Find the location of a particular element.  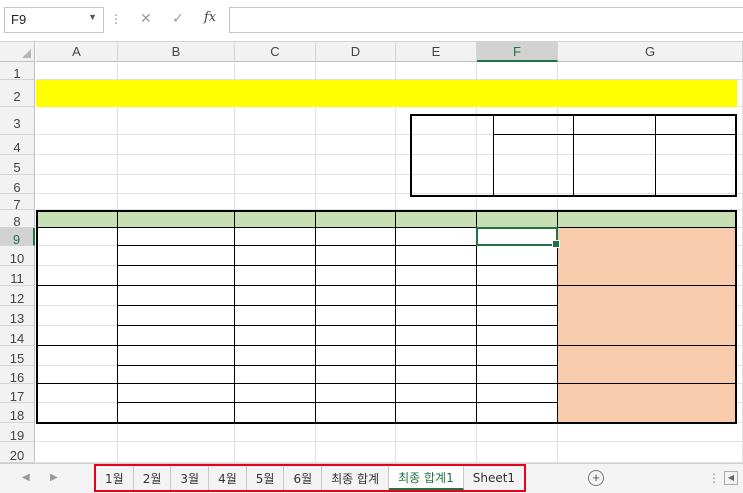

sheet-tab-4: 5월 is located at coordinates (265, 478).